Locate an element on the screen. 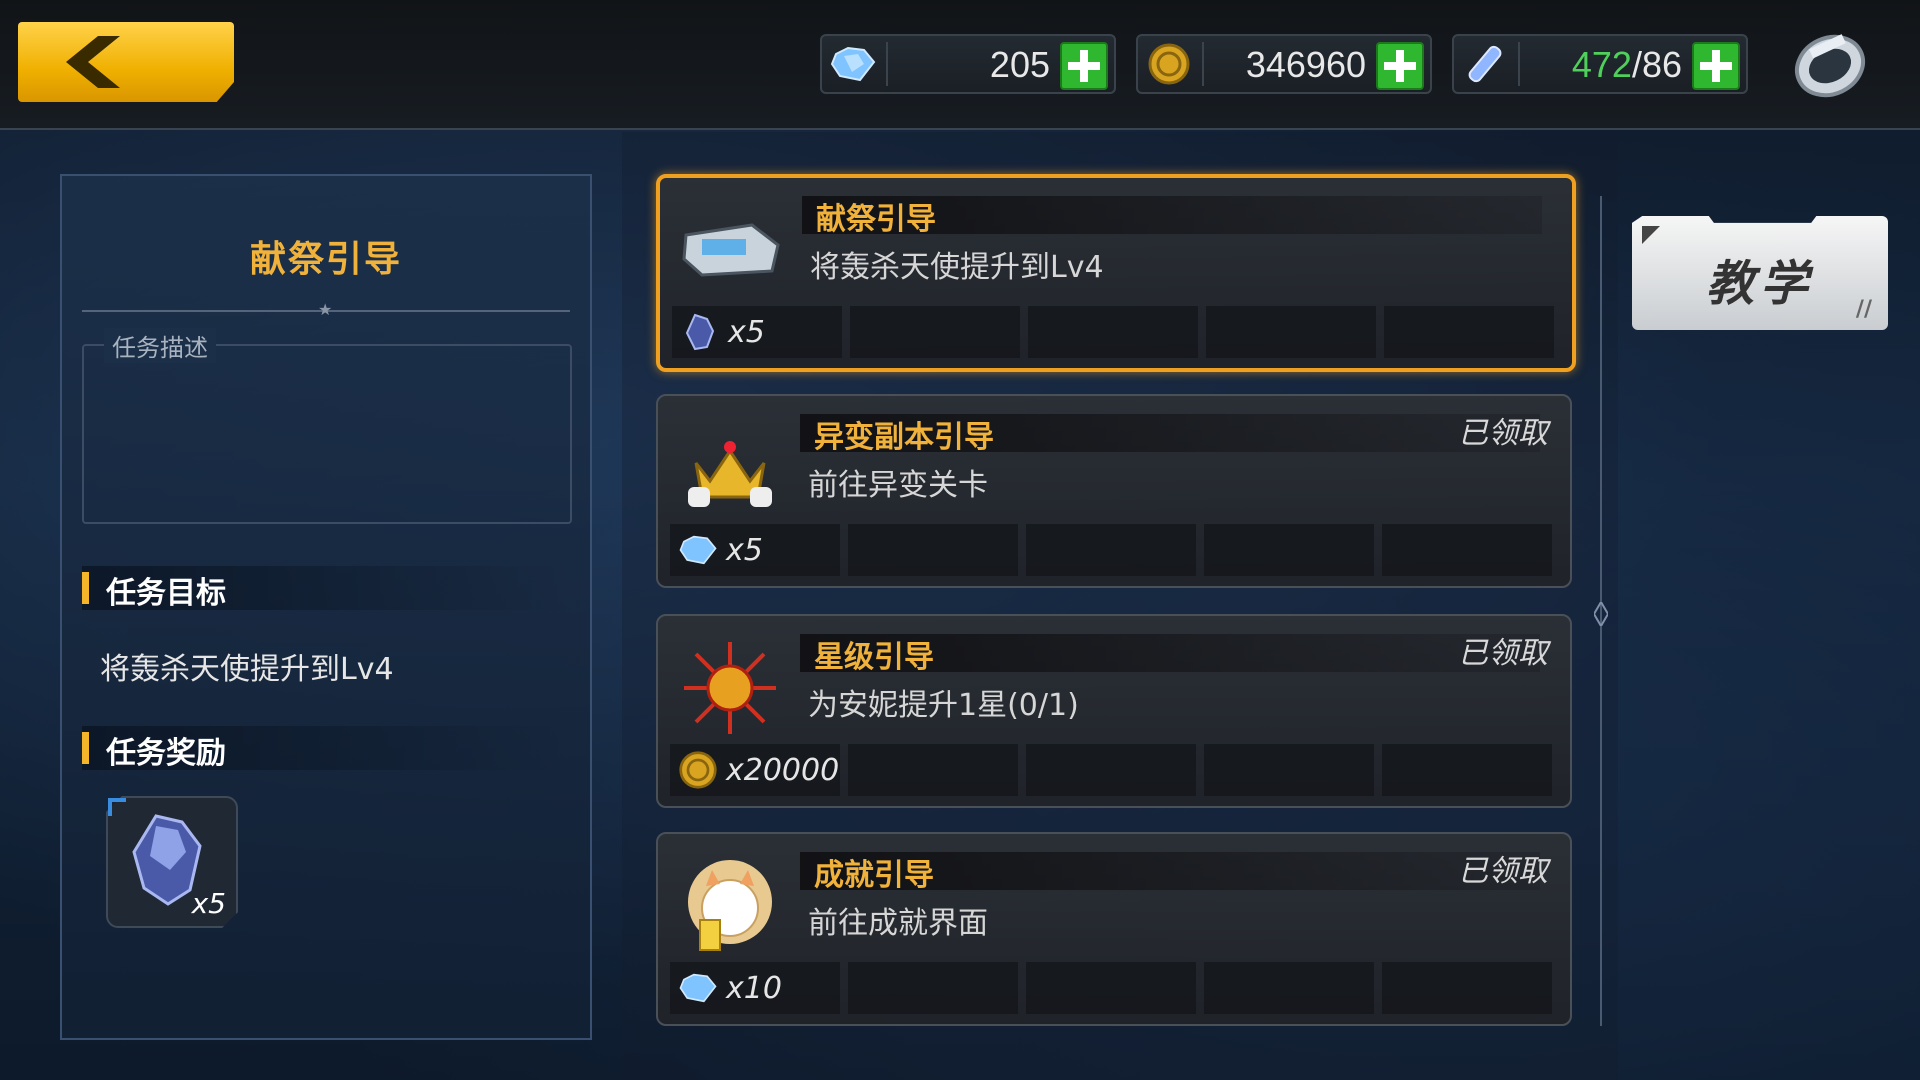 This screenshot has width=1920, height=1080. top-bar: 205 346960 472/86 is located at coordinates (960, 65).